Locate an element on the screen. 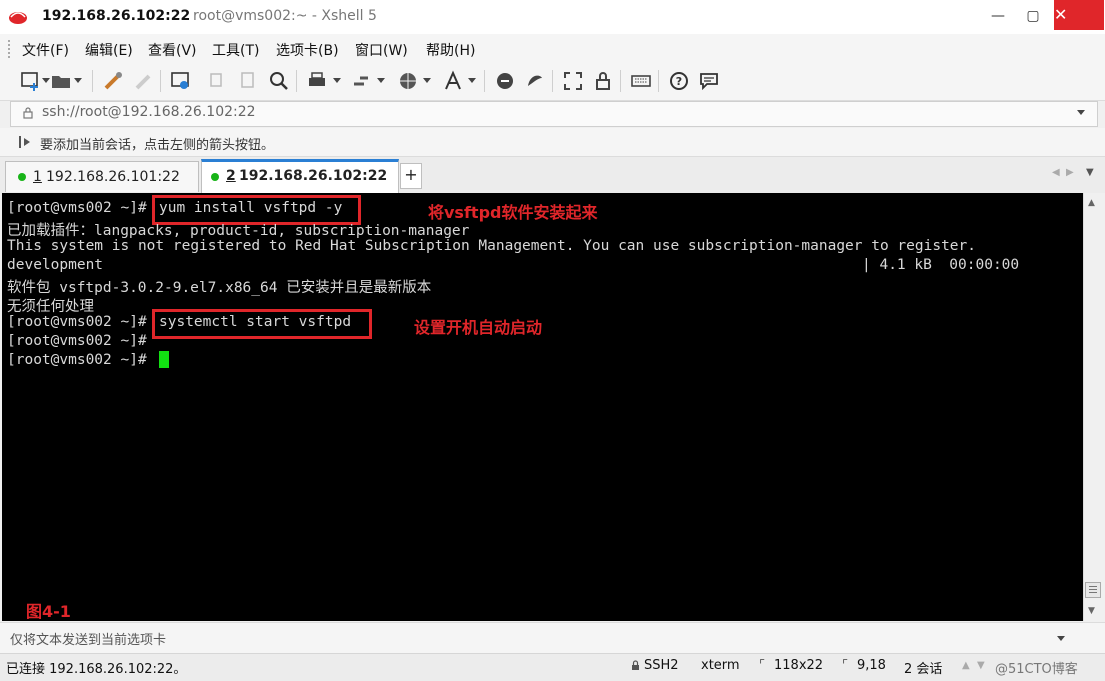 Image resolution: width=1105 pixels, height=681 pixels. help-icon: ? is located at coordinates (679, 81).